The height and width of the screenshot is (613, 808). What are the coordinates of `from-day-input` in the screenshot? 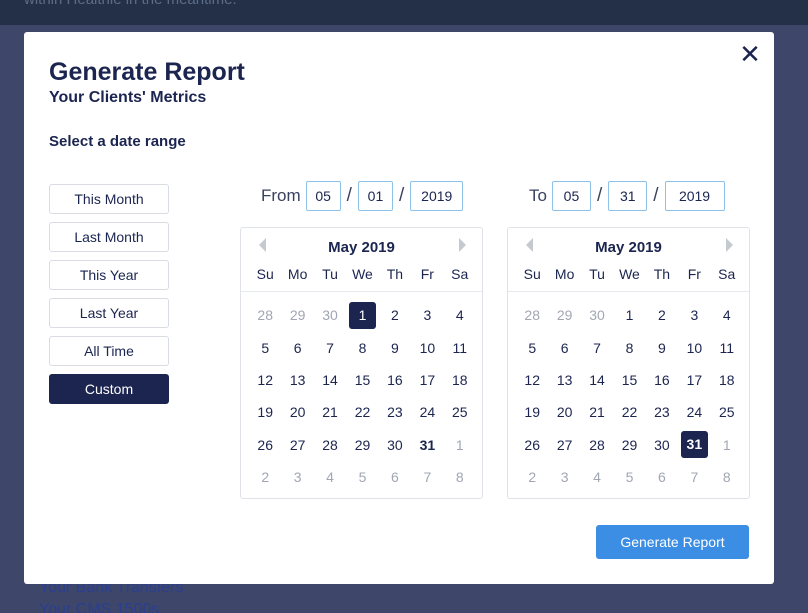 It's located at (375, 196).